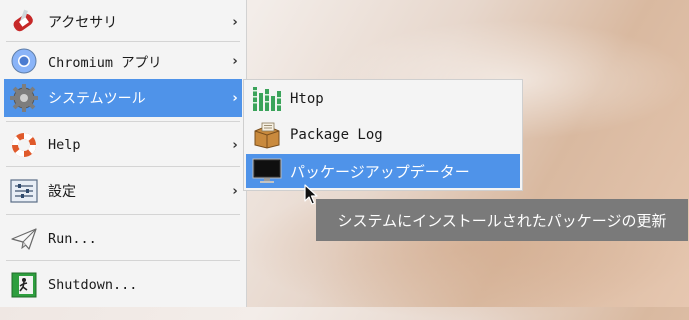 This screenshot has height=320, width=689. What do you see at coordinates (123, 191) in the screenshot?
I see `menu-item-settings: 設定 ›` at bounding box center [123, 191].